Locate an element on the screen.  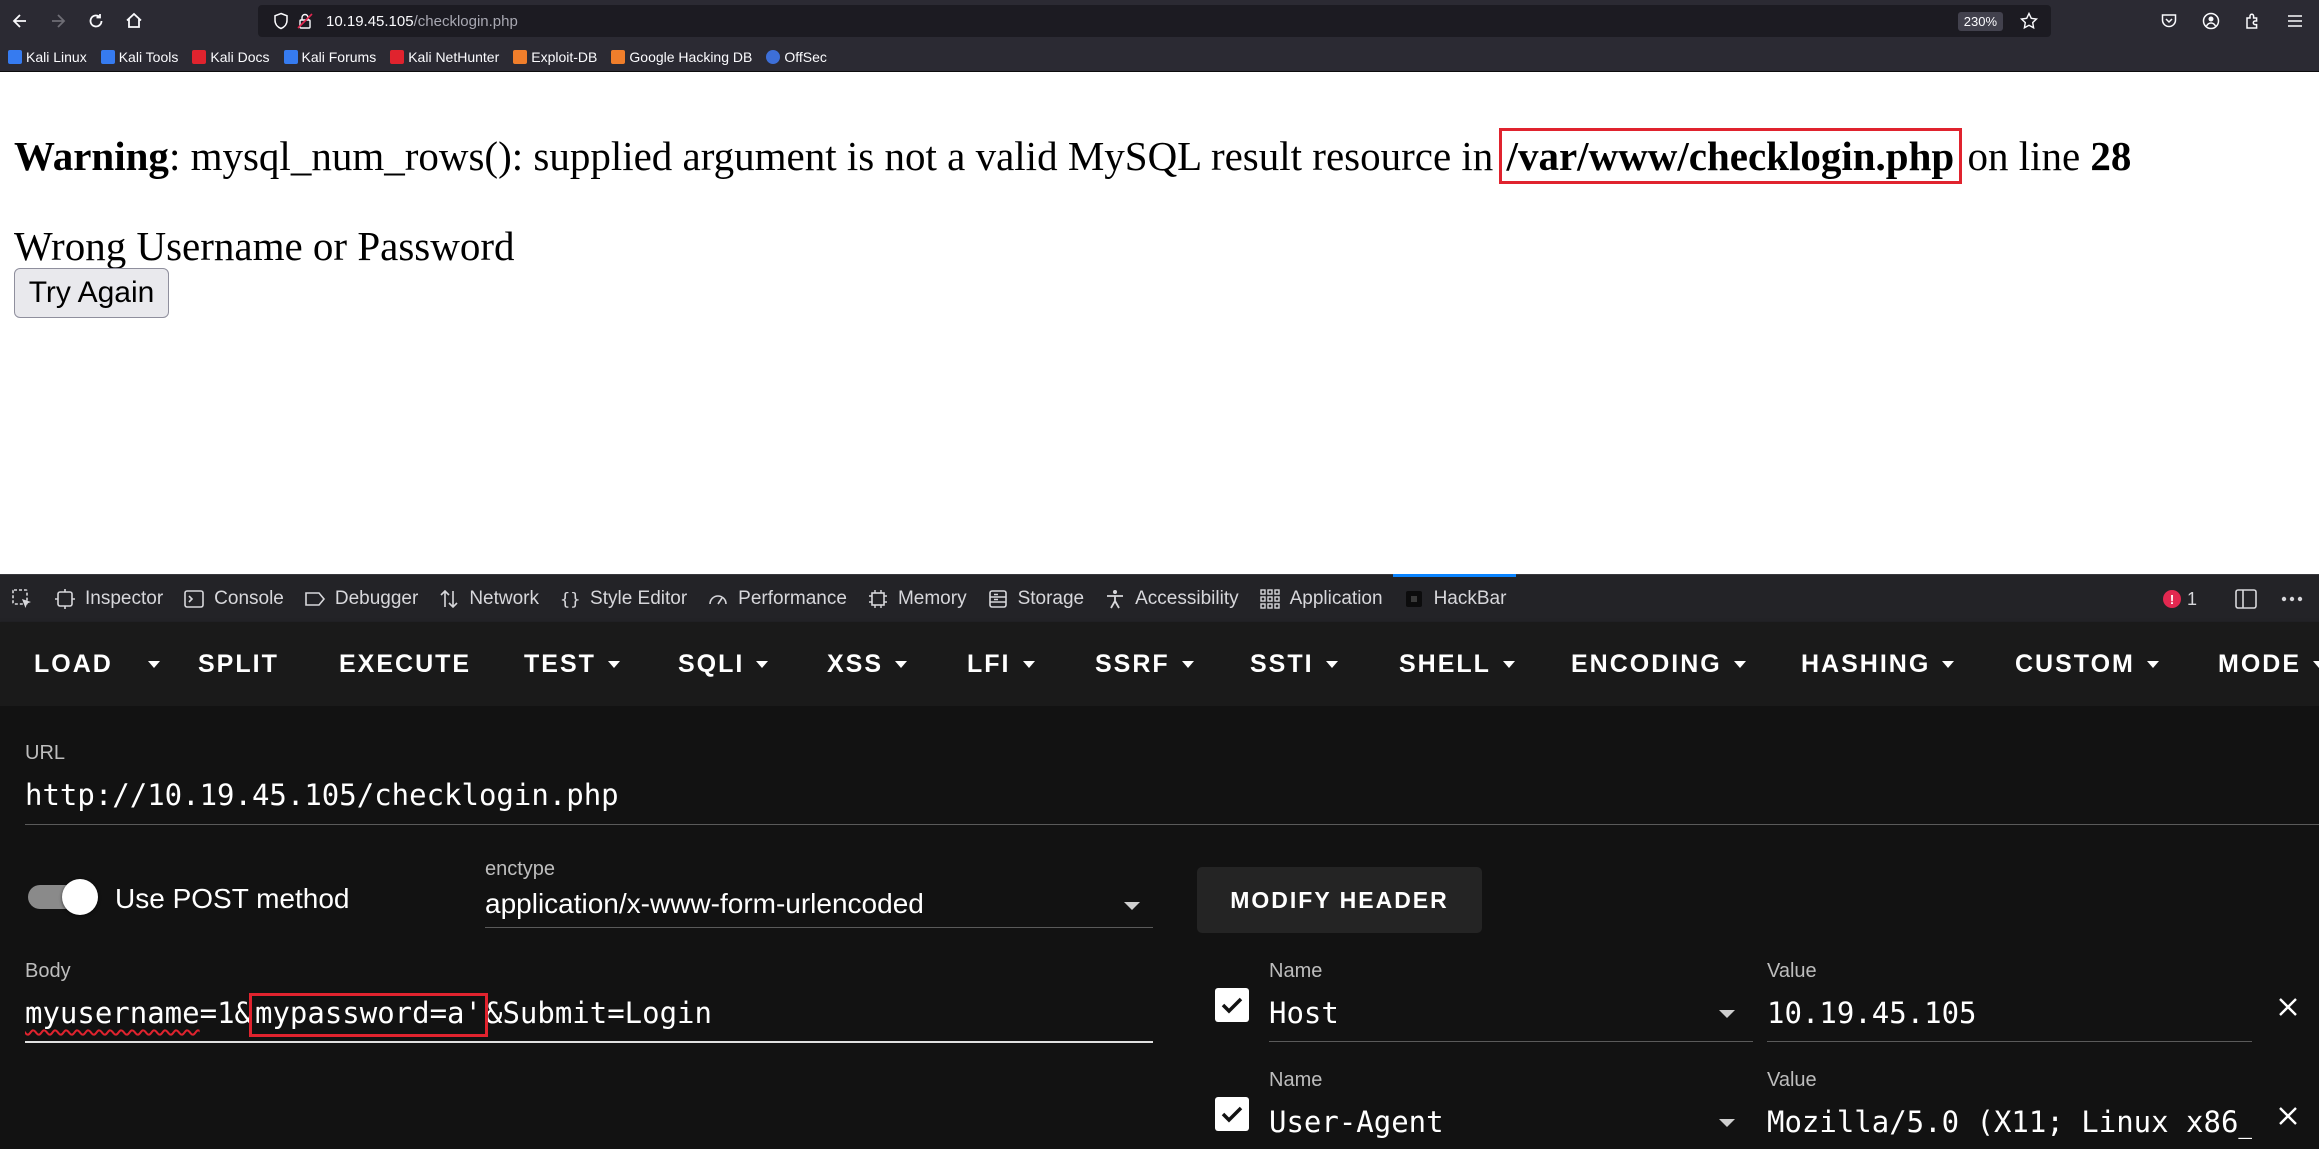
hackbar-hashing-menu: HASHING is located at coordinates (1877, 664).